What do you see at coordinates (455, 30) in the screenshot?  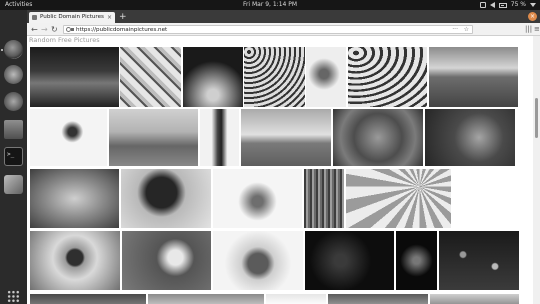 I see `page-actions-icon: ···` at bounding box center [455, 30].